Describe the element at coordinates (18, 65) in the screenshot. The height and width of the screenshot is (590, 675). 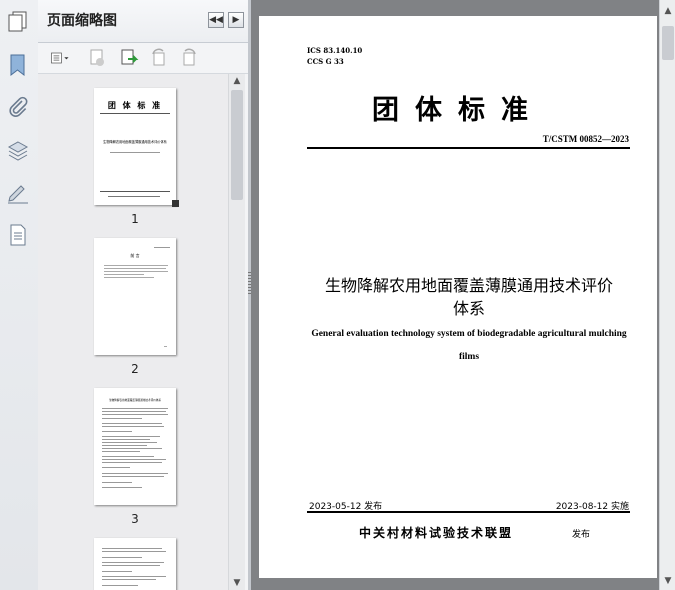
I see `bookmarks-icon` at that location.